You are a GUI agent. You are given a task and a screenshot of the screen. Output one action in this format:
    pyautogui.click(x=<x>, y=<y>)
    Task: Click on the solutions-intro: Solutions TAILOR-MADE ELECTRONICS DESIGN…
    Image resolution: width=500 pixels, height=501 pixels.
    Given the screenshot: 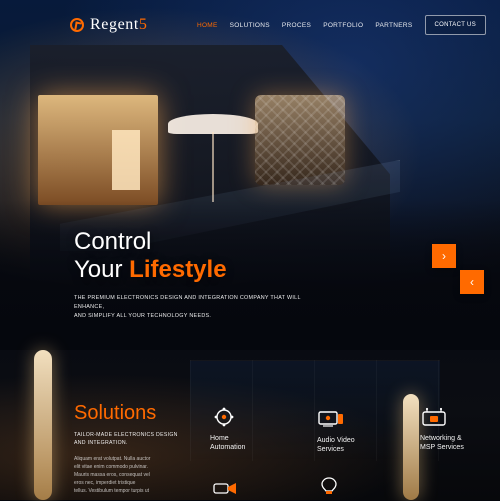 What is the action you would take?
    pyautogui.click(x=134, y=448)
    